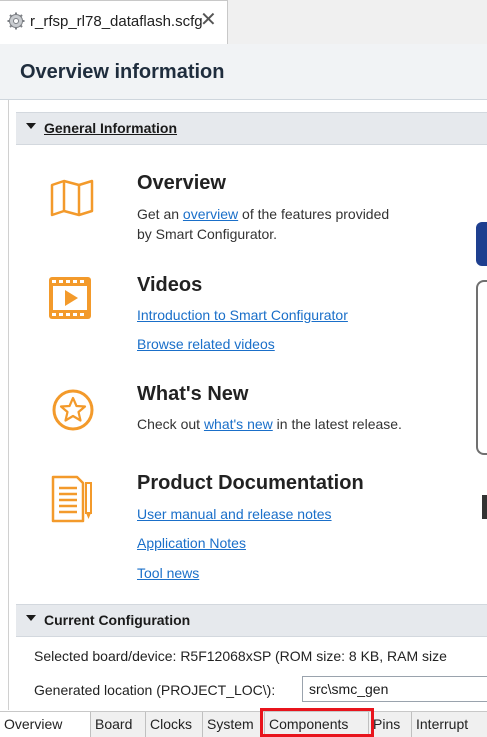  What do you see at coordinates (317, 722) in the screenshot?
I see `components-tab-highlight` at bounding box center [317, 722].